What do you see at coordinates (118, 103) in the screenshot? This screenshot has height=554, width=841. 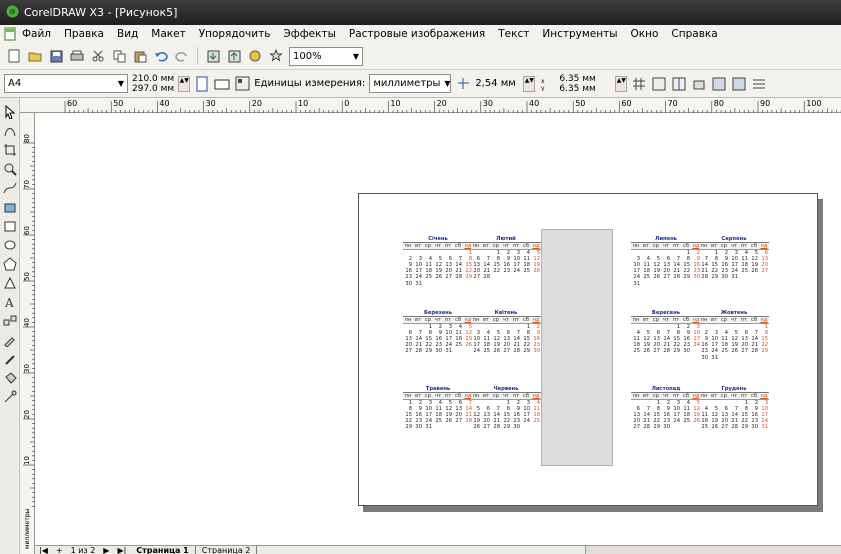 I see `ruler-label: 50` at bounding box center [118, 103].